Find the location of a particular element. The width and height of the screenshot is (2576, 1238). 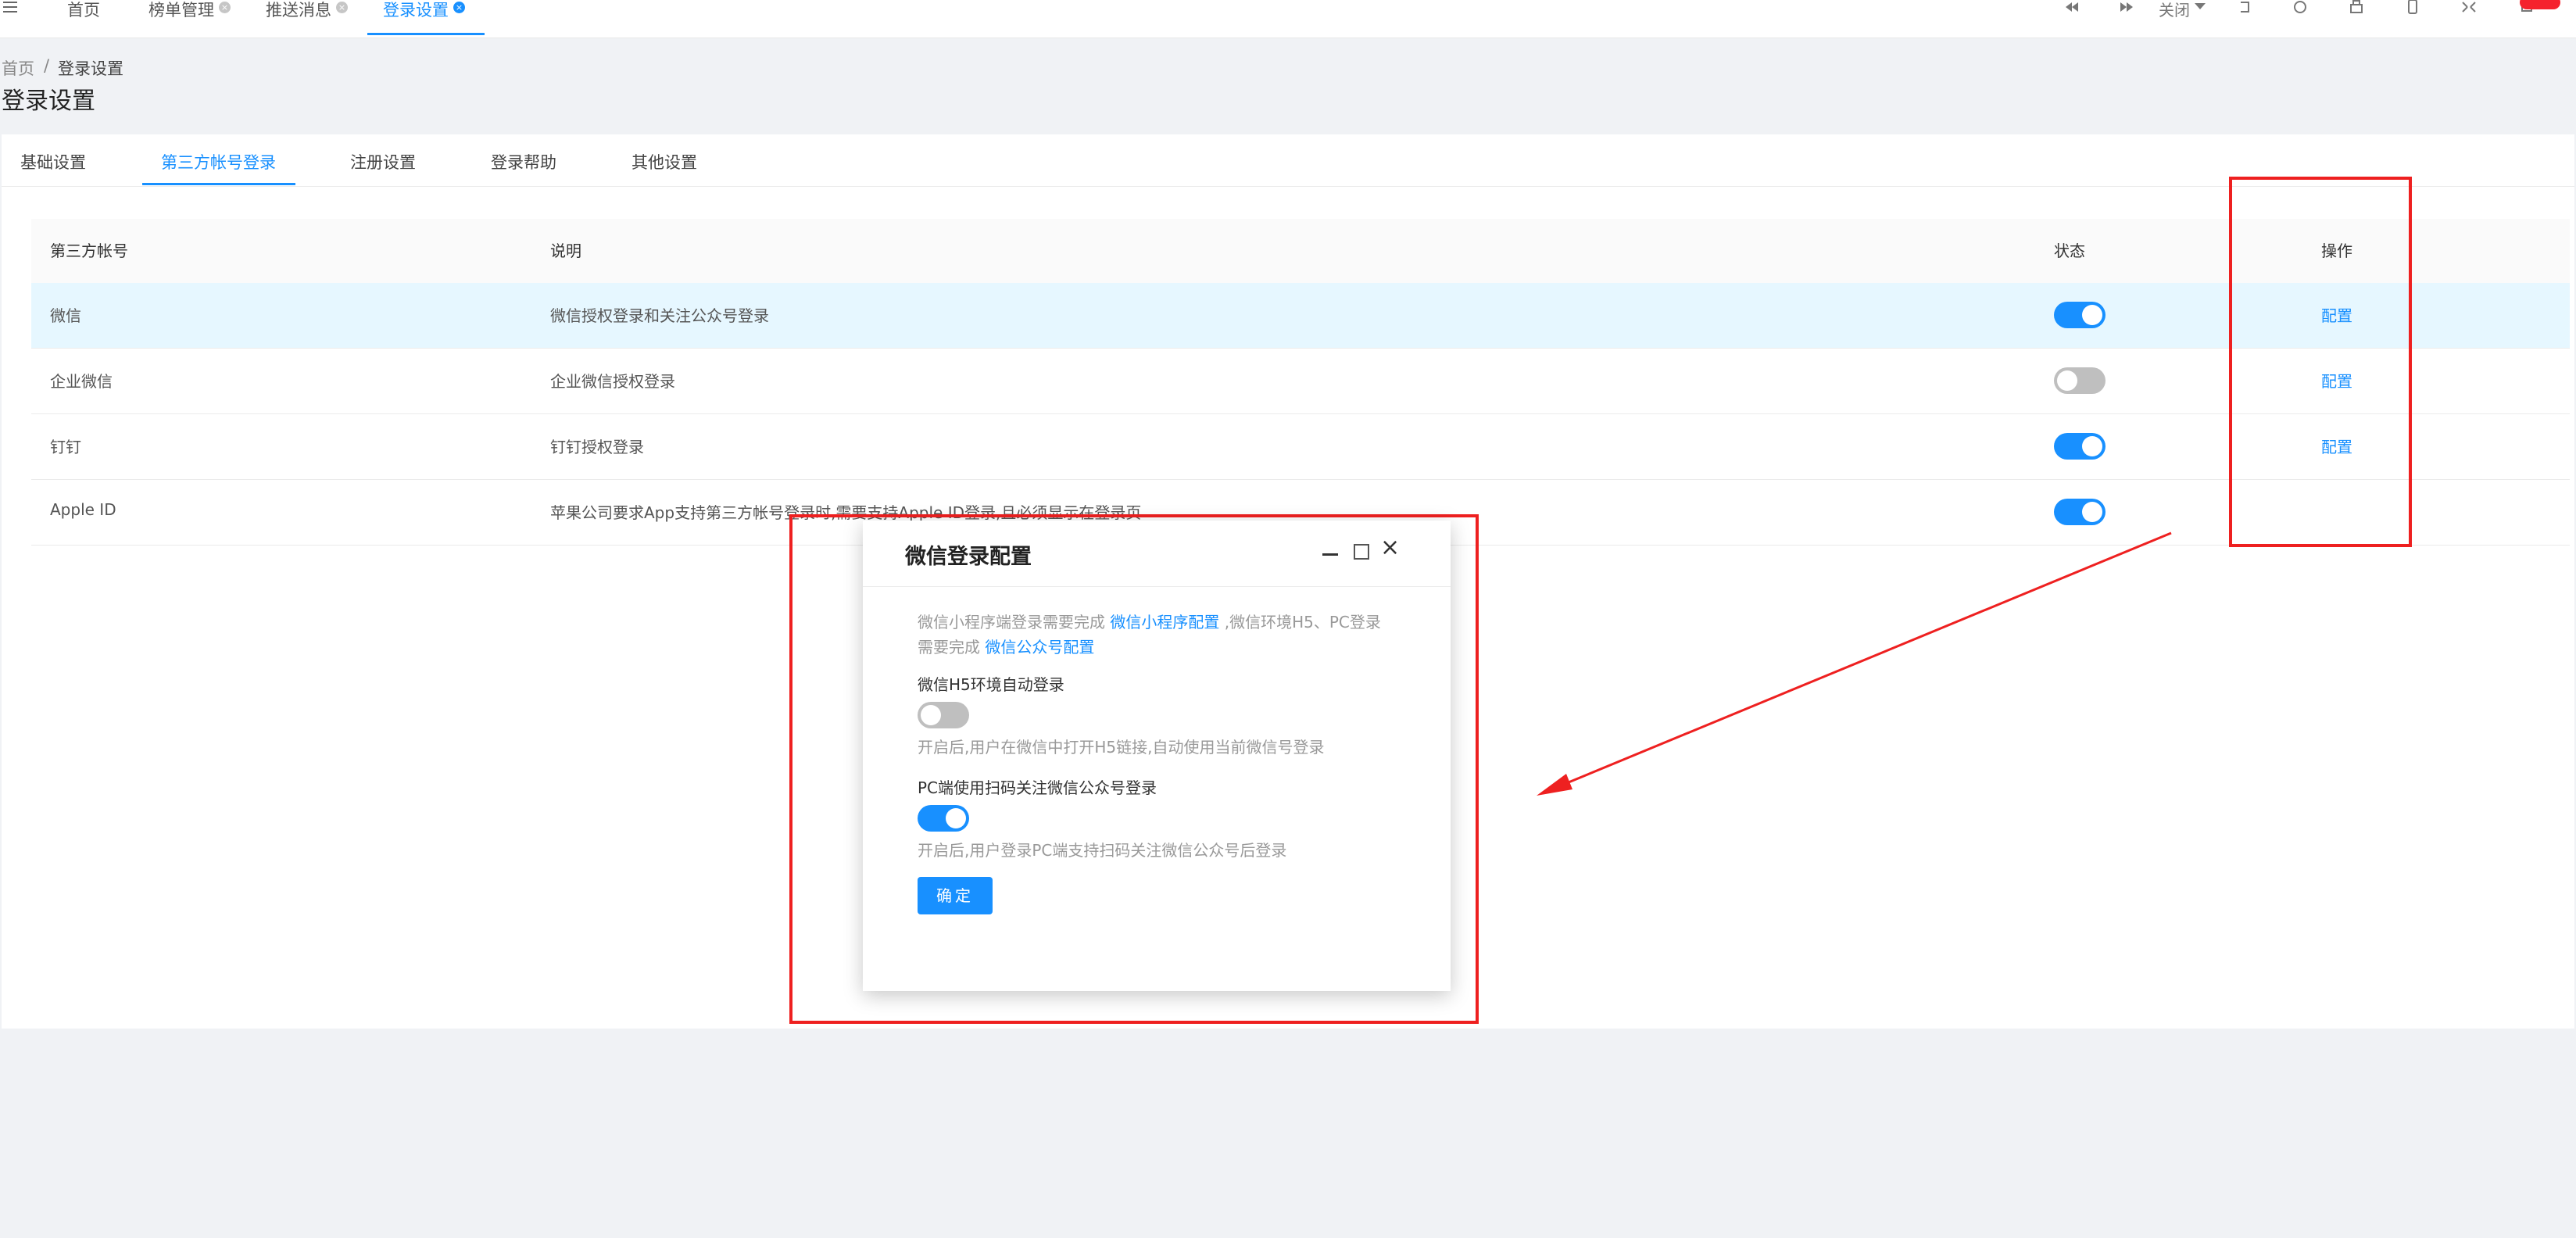

divider is located at coordinates (1157, 586).